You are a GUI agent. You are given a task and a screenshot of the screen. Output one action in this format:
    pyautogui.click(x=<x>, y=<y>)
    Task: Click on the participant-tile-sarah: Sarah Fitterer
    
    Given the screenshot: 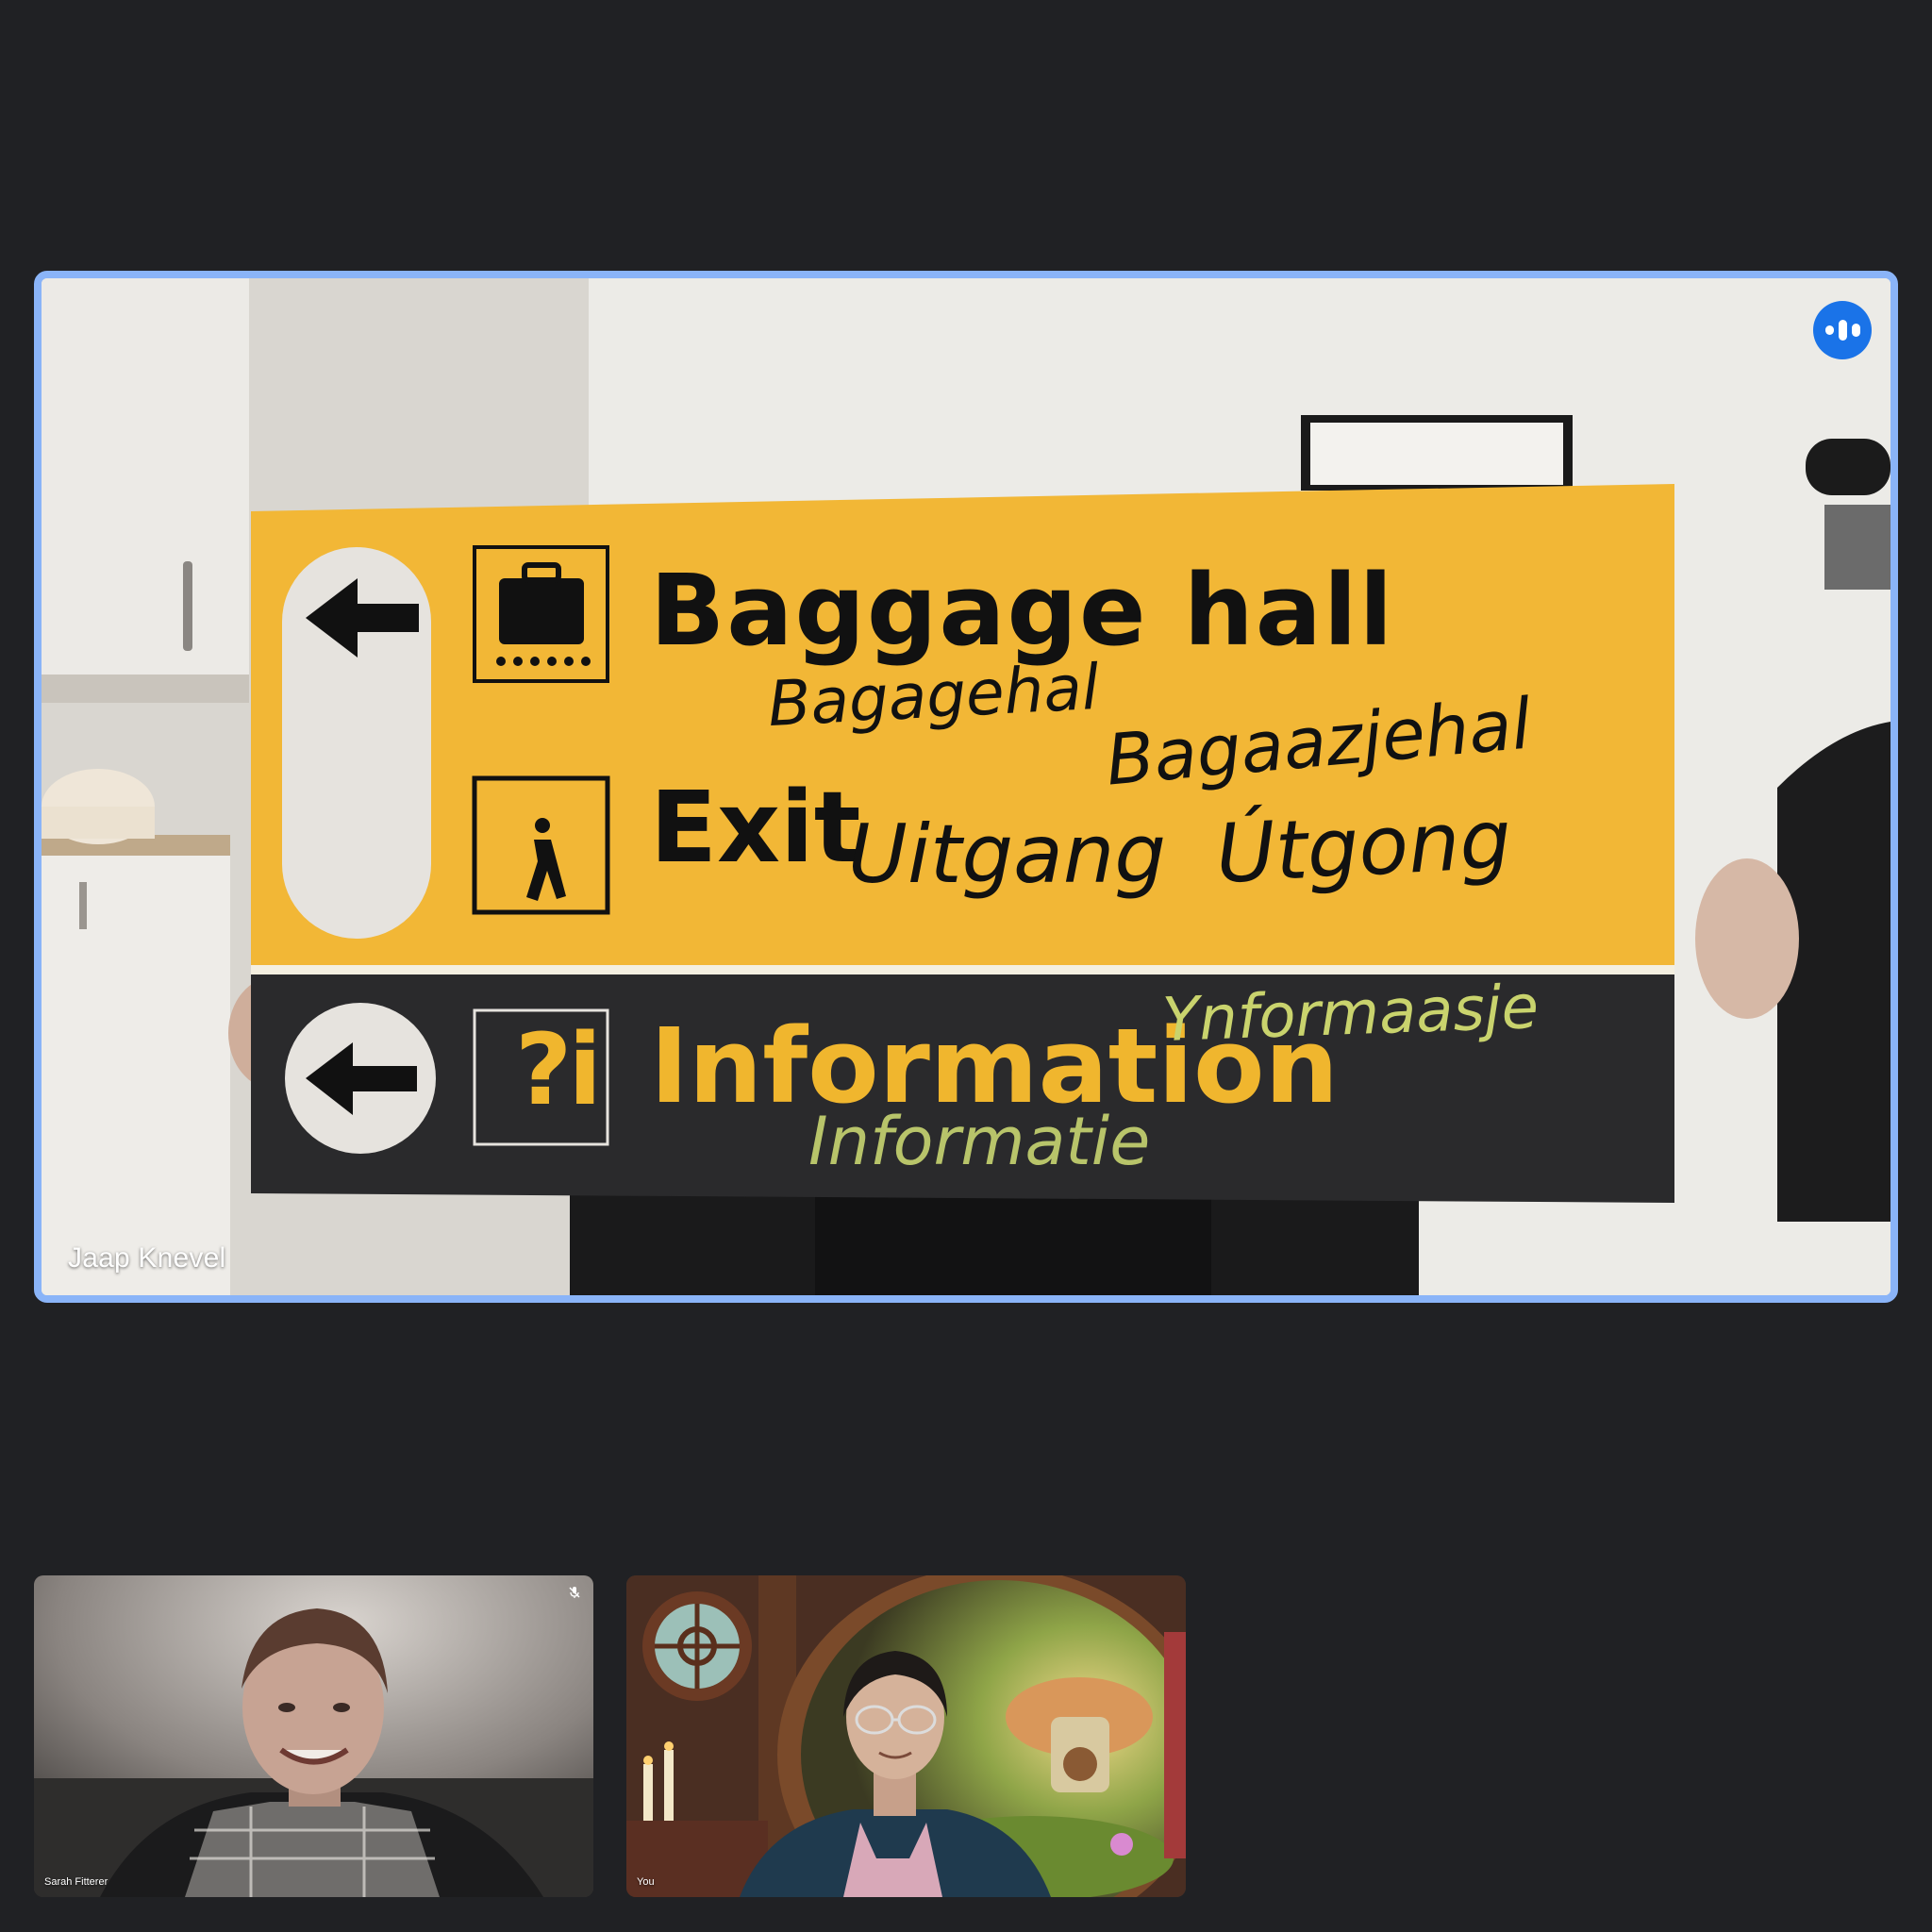 What is the action you would take?
    pyautogui.click(x=314, y=1736)
    